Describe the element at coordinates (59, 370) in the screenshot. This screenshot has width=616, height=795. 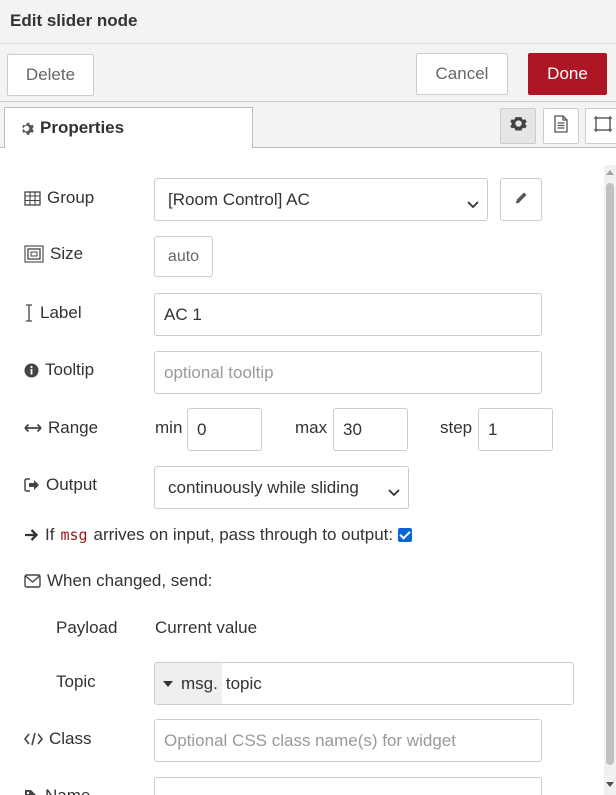
I see `tooltip-label: Tooltip` at that location.